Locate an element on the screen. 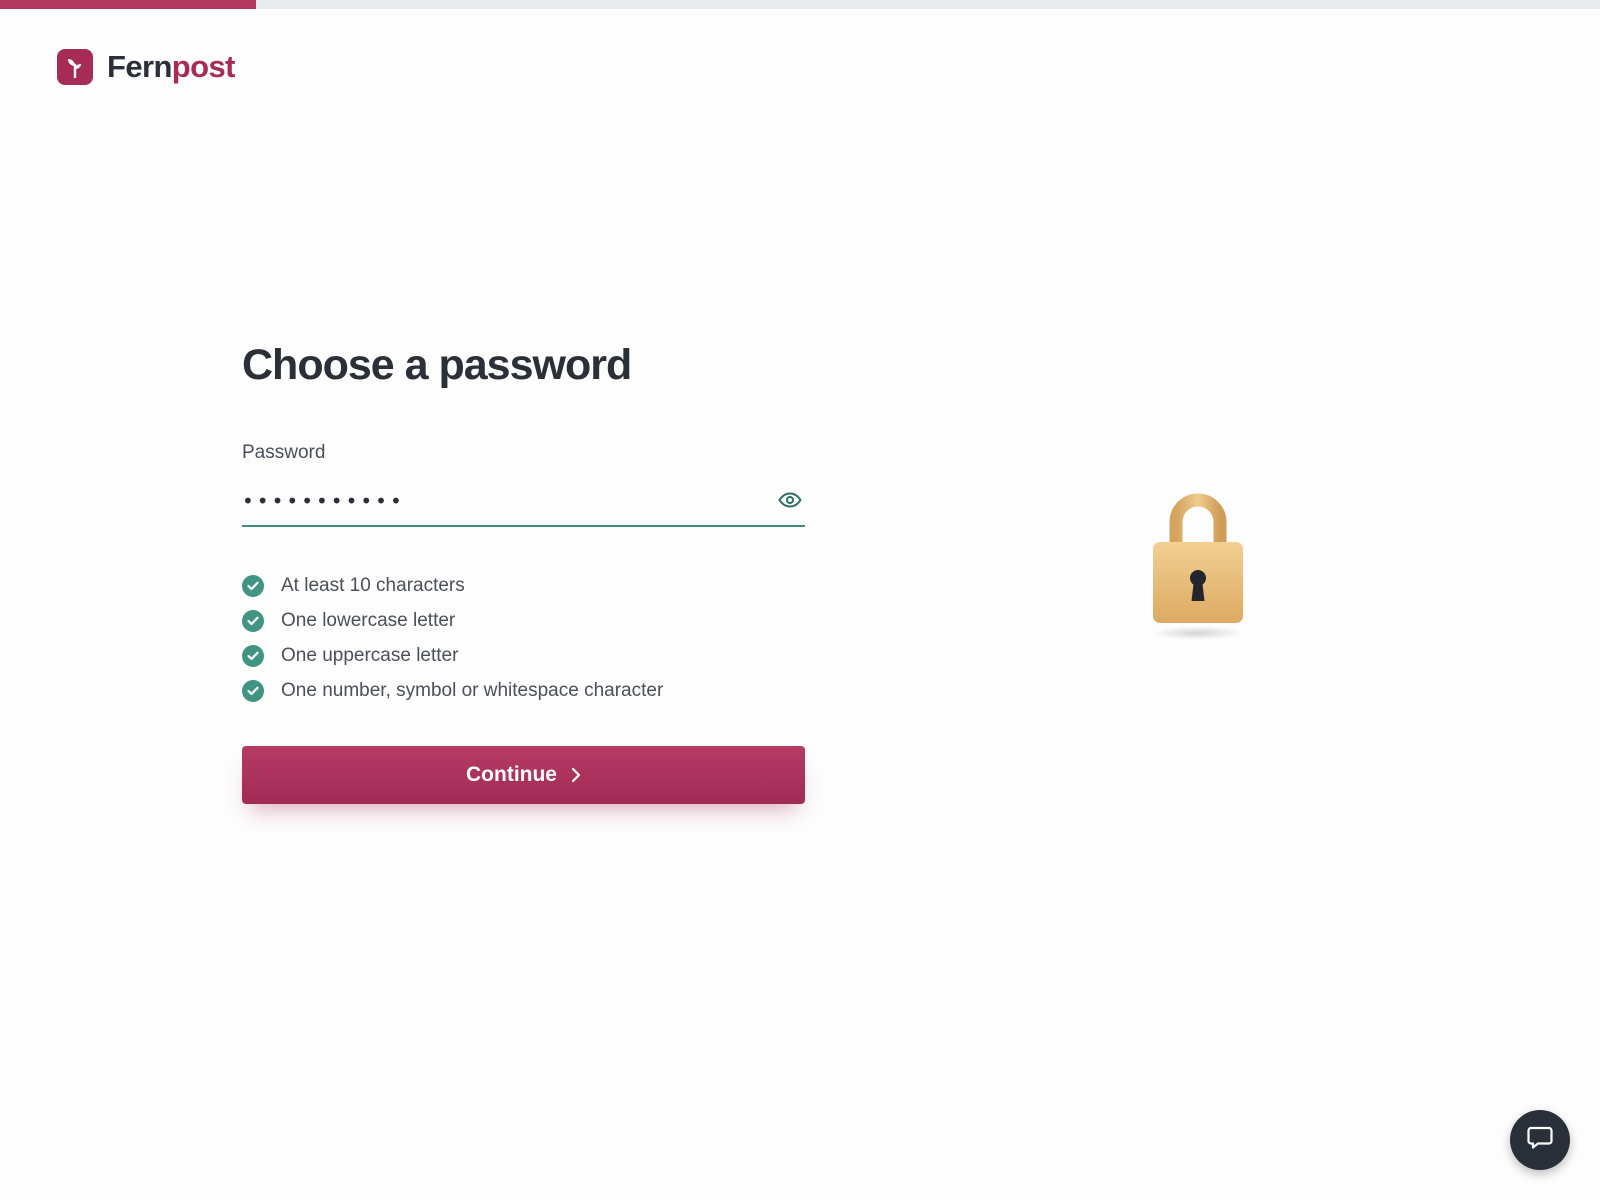 The image size is (1600, 1200). chat-button is located at coordinates (1540, 1140).